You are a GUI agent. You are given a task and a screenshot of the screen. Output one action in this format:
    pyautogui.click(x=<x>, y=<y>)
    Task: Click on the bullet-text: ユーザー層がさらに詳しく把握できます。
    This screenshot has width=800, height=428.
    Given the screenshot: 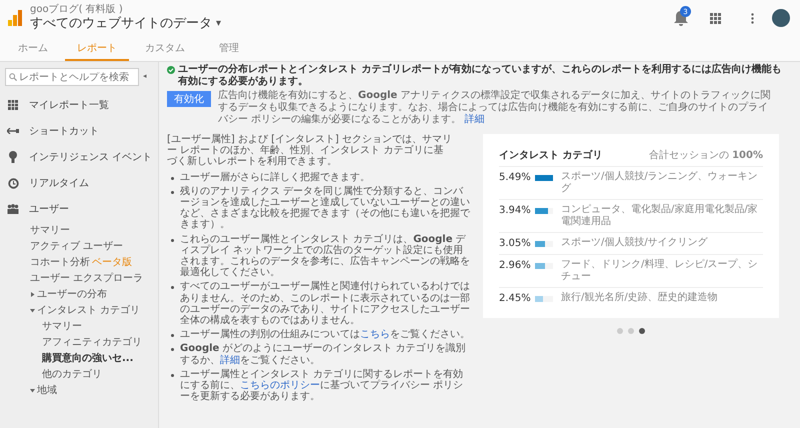 What is the action you would take?
    pyautogui.click(x=326, y=177)
    